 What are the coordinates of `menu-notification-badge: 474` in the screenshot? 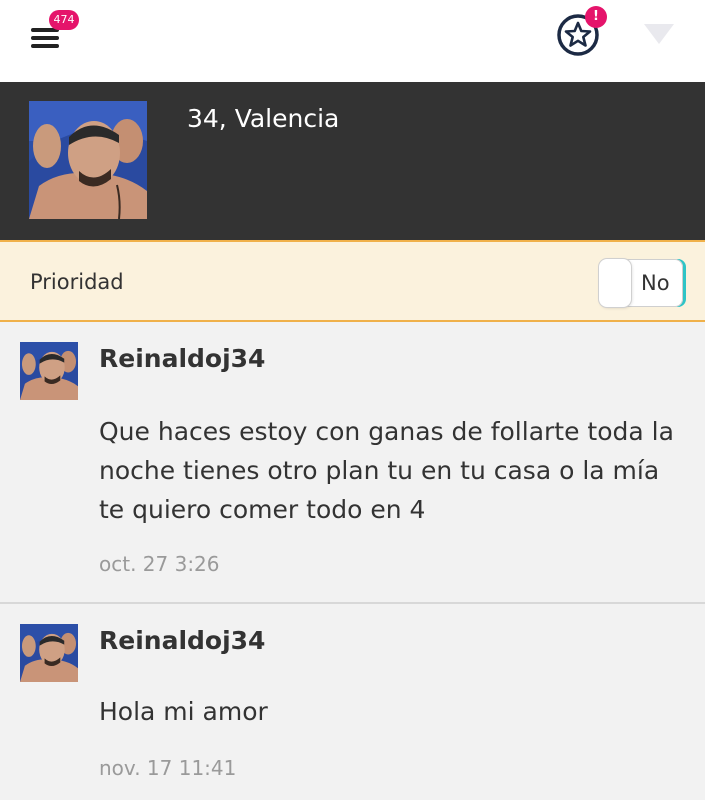 It's located at (64, 20).